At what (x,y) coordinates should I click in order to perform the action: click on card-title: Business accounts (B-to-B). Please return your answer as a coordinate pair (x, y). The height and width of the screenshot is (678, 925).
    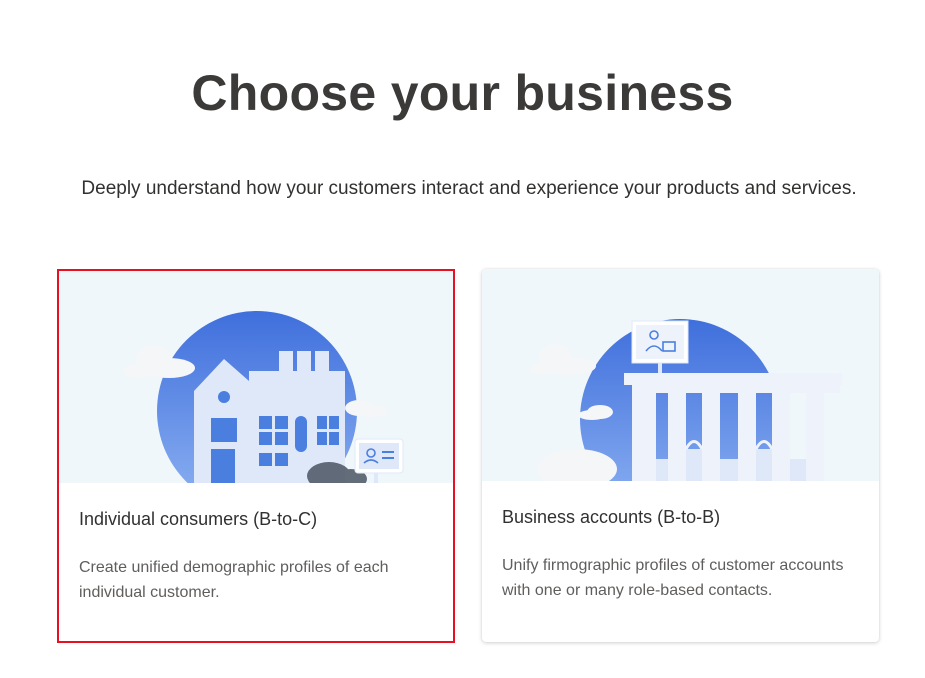
    Looking at the image, I should click on (611, 517).